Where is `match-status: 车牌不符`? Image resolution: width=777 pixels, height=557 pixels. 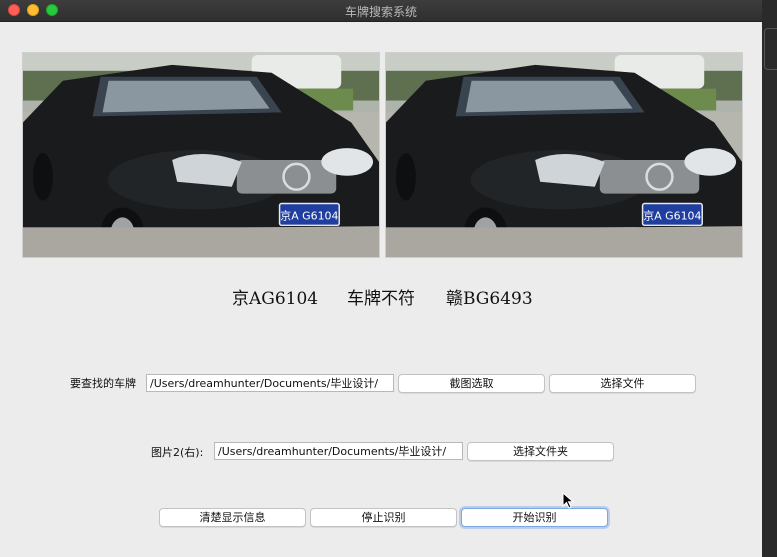 match-status: 车牌不符 is located at coordinates (381, 299).